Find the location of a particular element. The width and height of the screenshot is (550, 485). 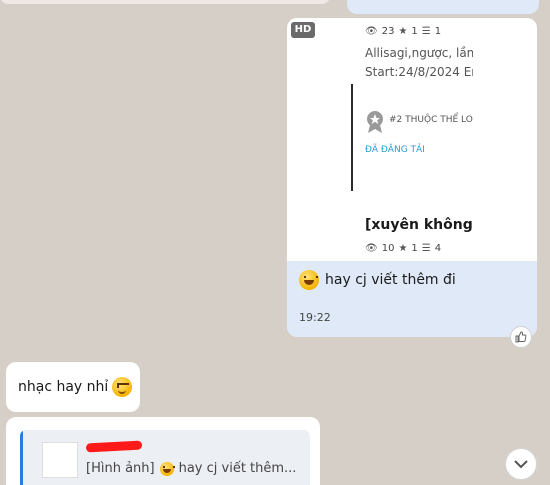

stats-row-bottom: 👁 10 ★ 1 ☰ 4 is located at coordinates (403, 248).